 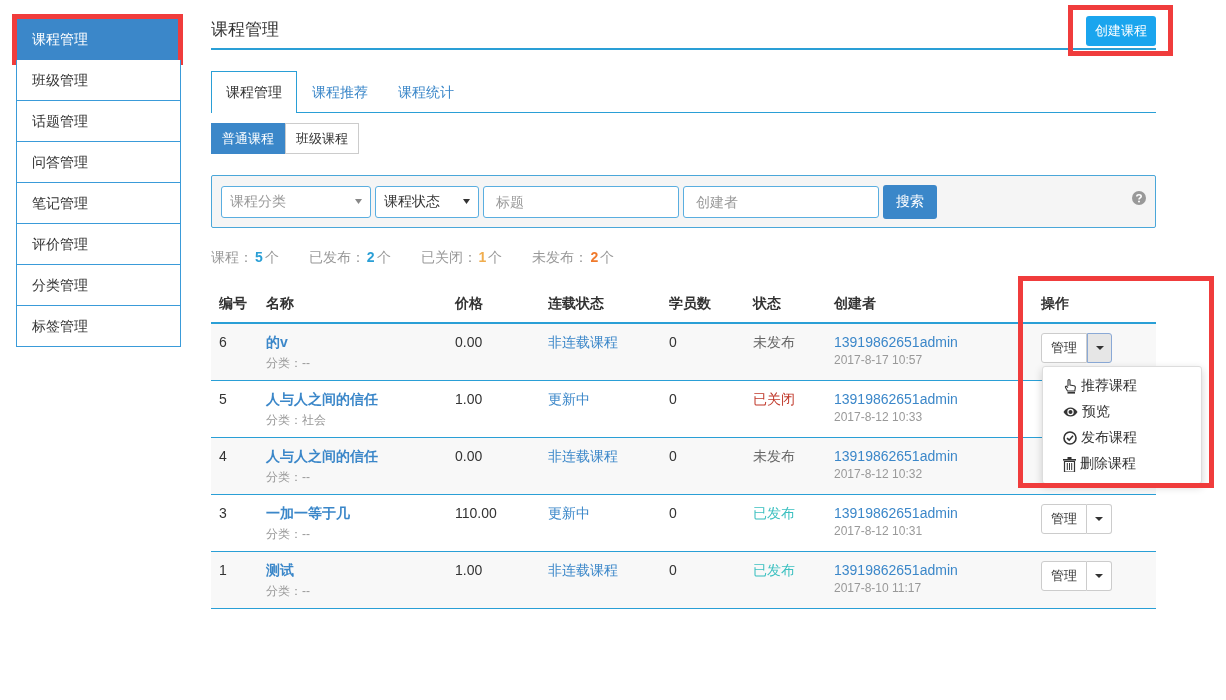 What do you see at coordinates (476, 512) in the screenshot?
I see `table-cell-text: 110.00` at bounding box center [476, 512].